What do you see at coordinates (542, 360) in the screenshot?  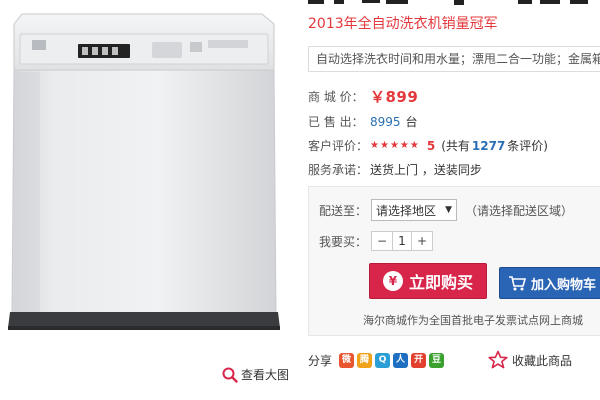 I see `favorite-label: 收藏此商品` at bounding box center [542, 360].